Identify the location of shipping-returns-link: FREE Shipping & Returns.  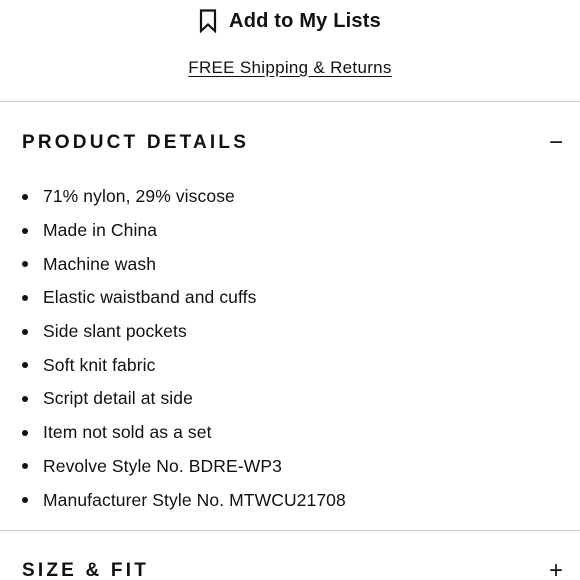
(289, 67).